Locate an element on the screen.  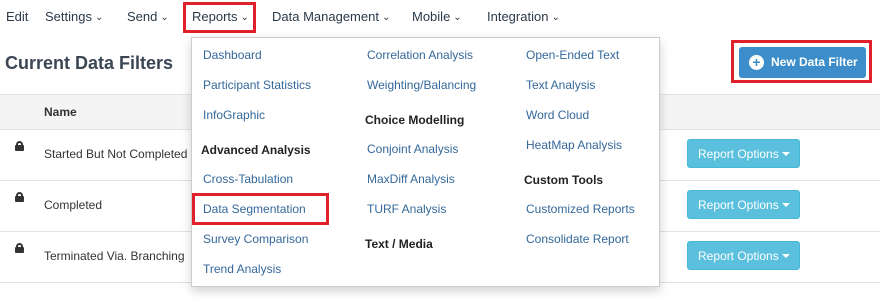
menu-item-maxdiff-analysis: MaxDiff Analysis is located at coordinates (411, 179).